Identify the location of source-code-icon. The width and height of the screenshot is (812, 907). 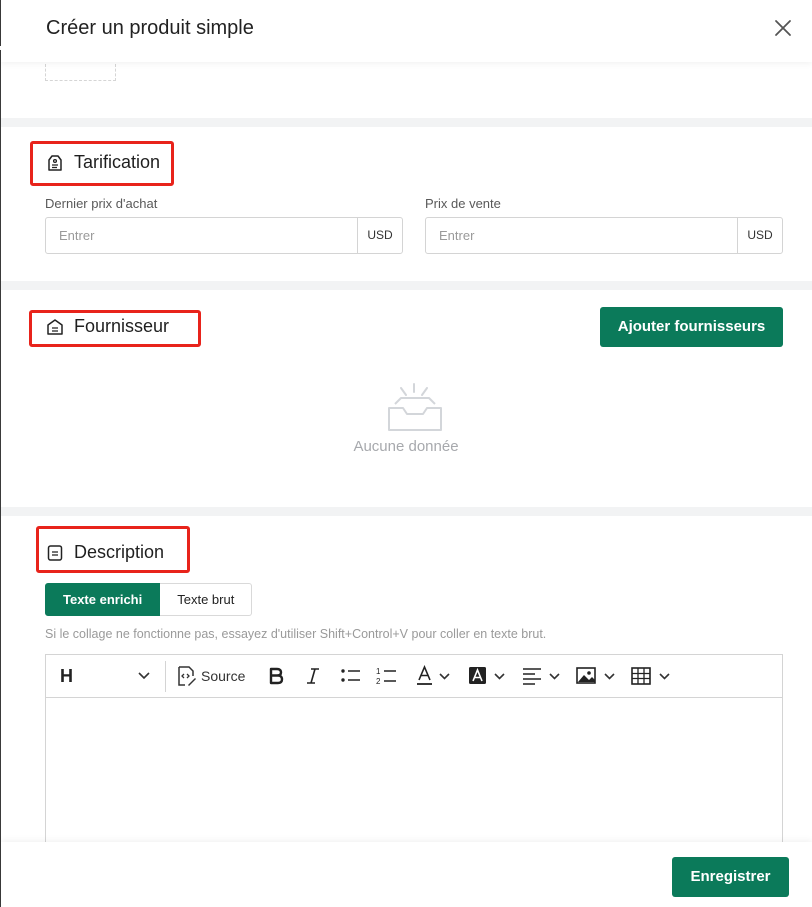
(187, 676).